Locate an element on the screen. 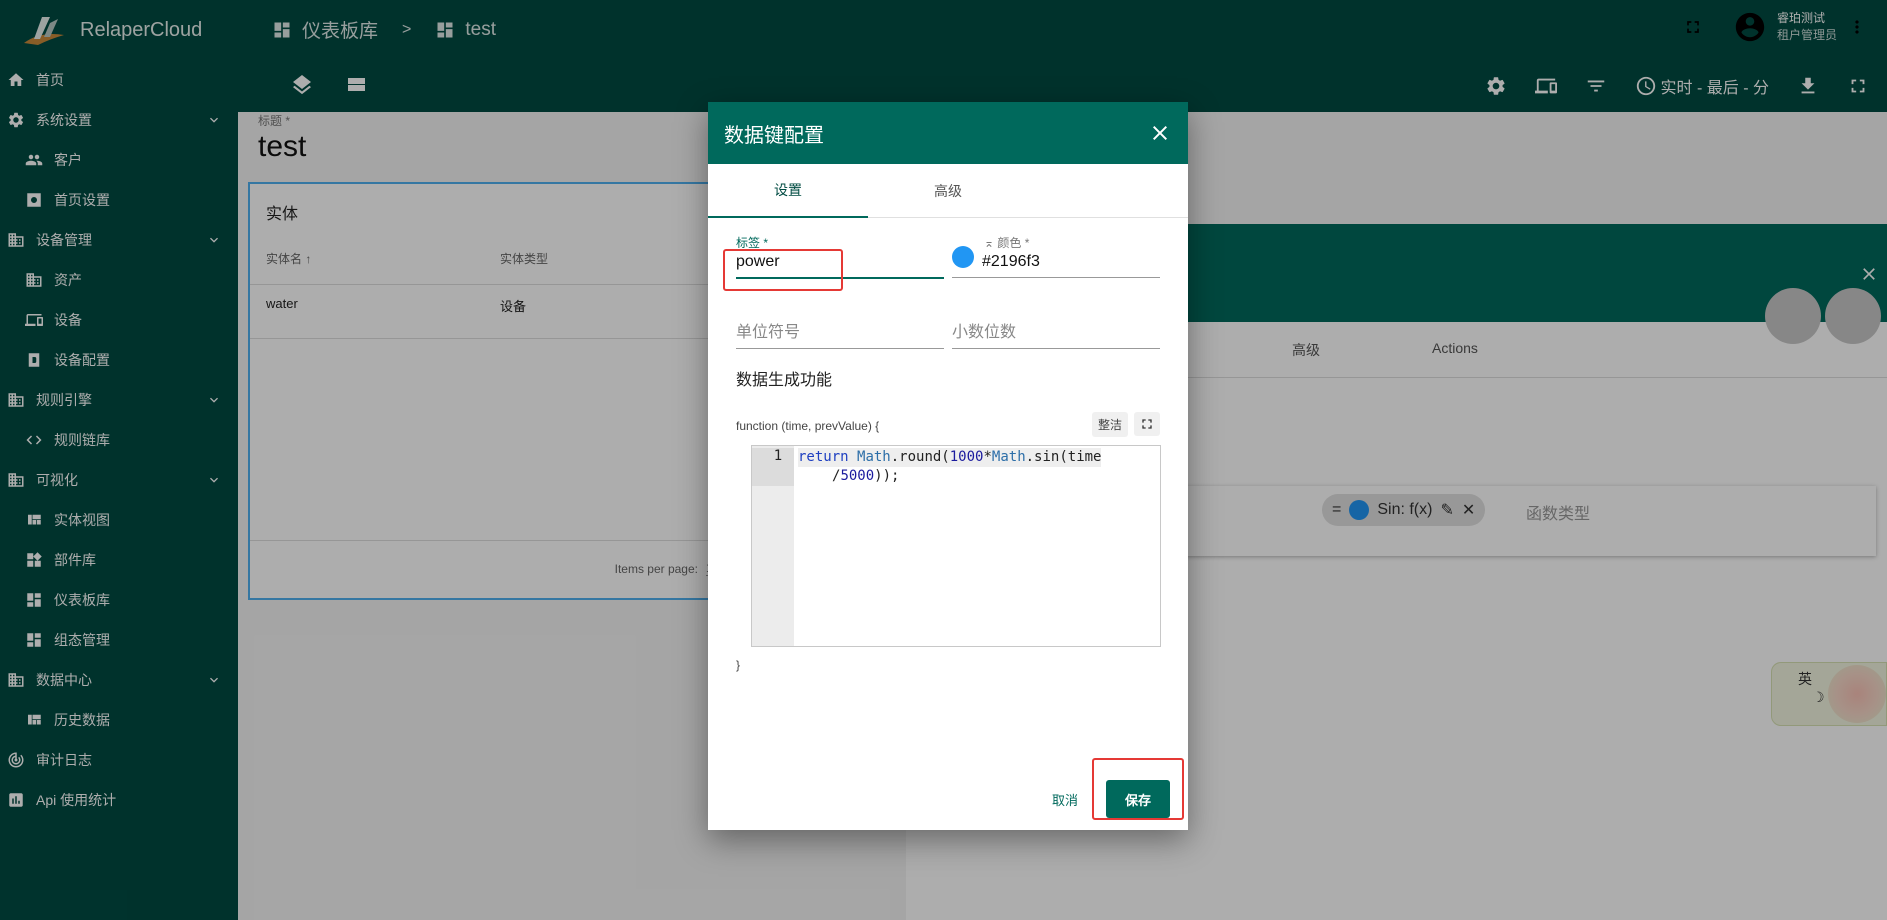  close-icon is located at coordinates (1160, 133).